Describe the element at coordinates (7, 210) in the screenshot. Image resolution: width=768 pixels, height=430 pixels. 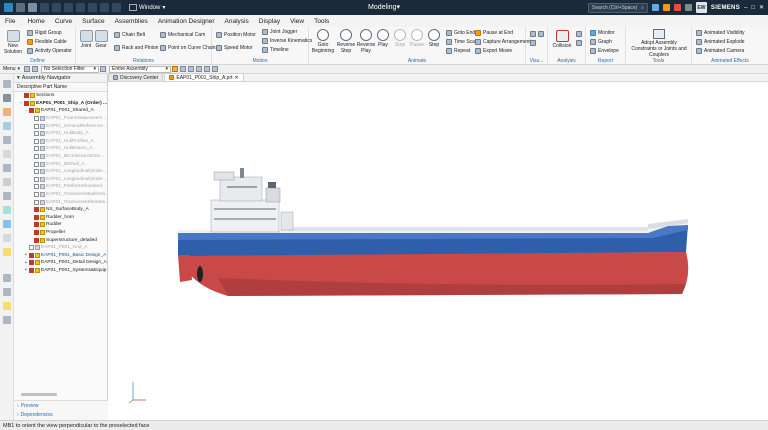
I see `system-scenes-icon` at that location.